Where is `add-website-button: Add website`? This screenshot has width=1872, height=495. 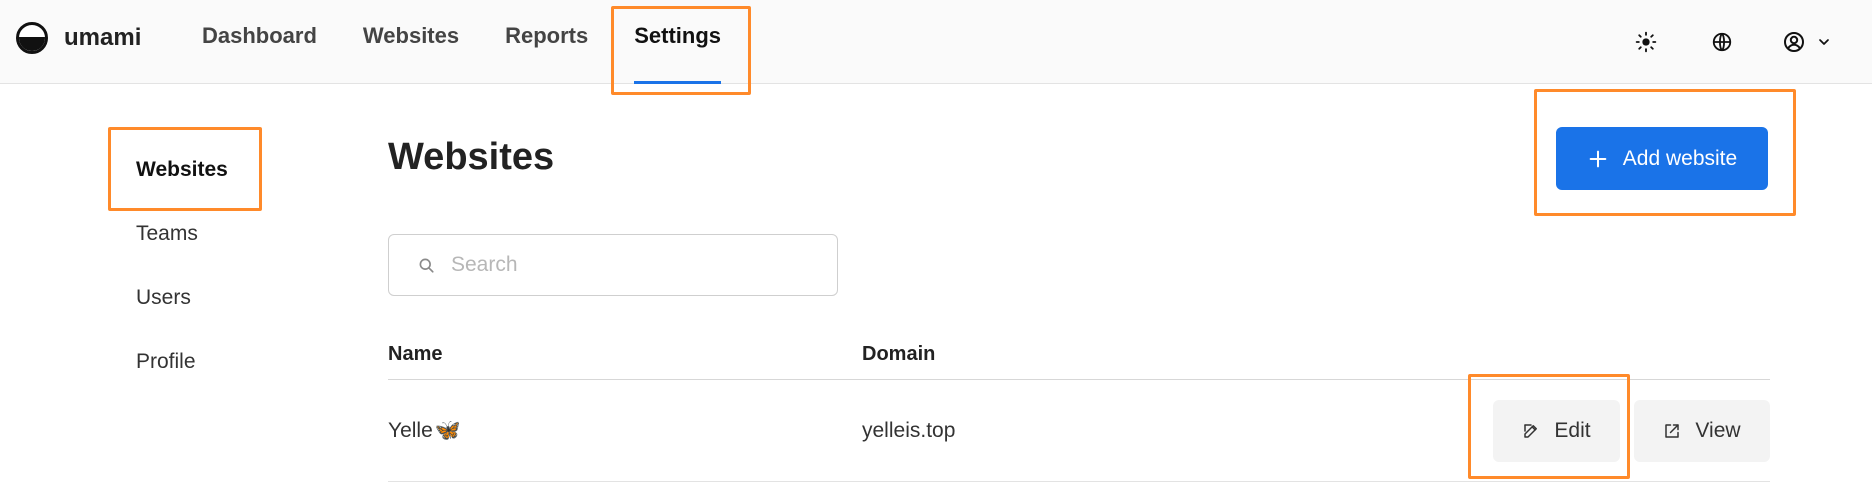 add-website-button: Add website is located at coordinates (1662, 158).